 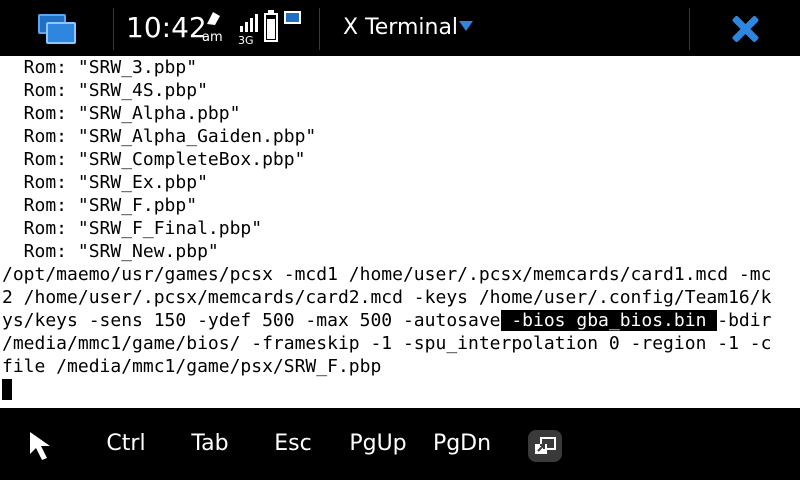 I want to click on task-switcher-icon, so click(x=58, y=29).